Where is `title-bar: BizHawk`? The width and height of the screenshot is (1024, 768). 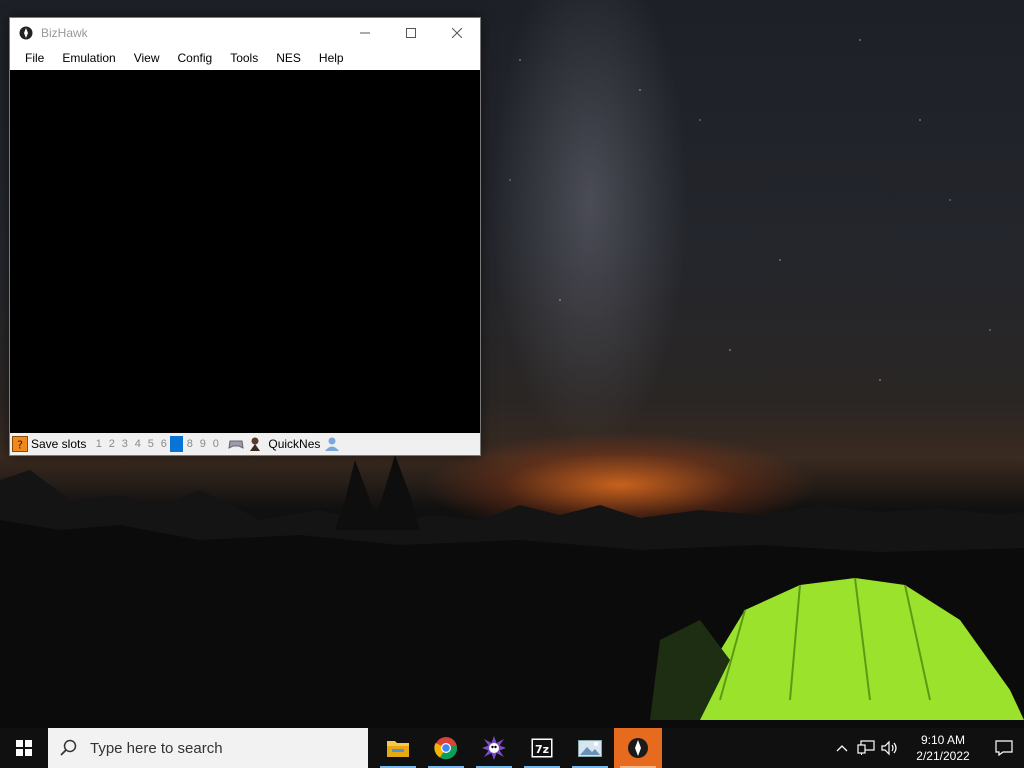 title-bar: BizHawk is located at coordinates (245, 32).